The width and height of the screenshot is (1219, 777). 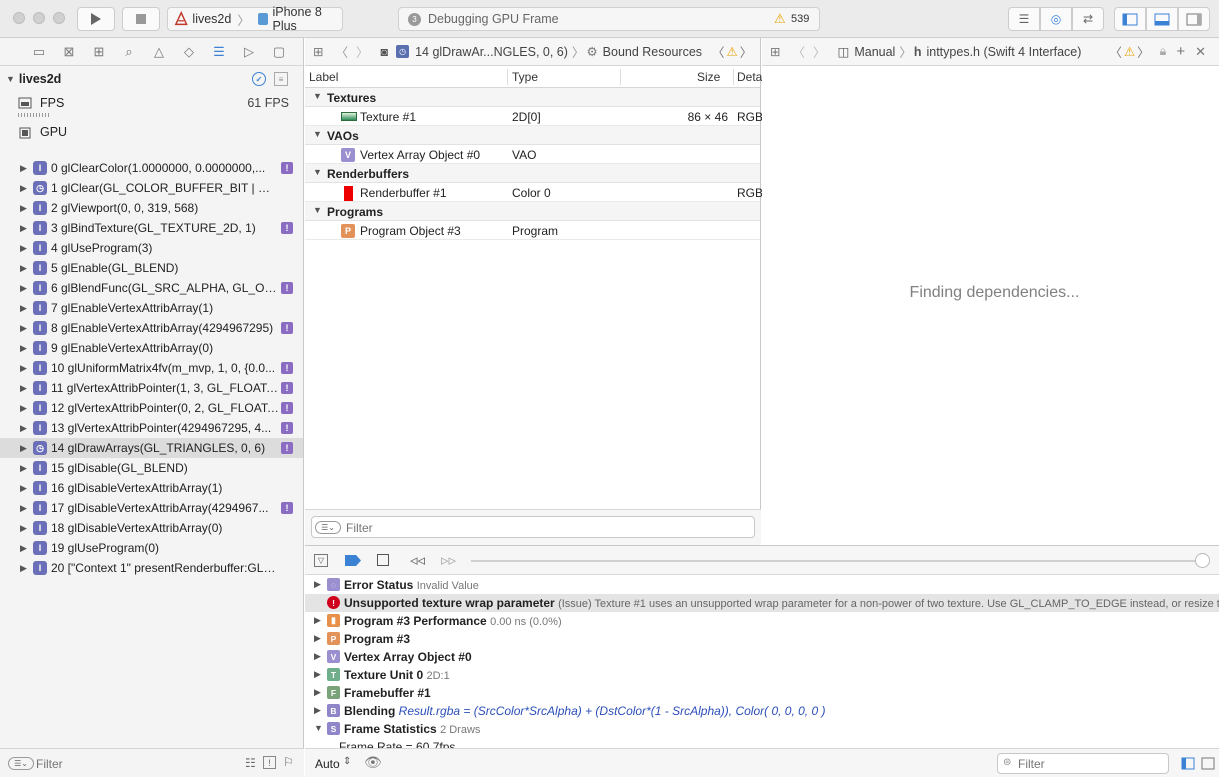 I want to click on version-editor-button: ⇄, so click(x=1088, y=19).